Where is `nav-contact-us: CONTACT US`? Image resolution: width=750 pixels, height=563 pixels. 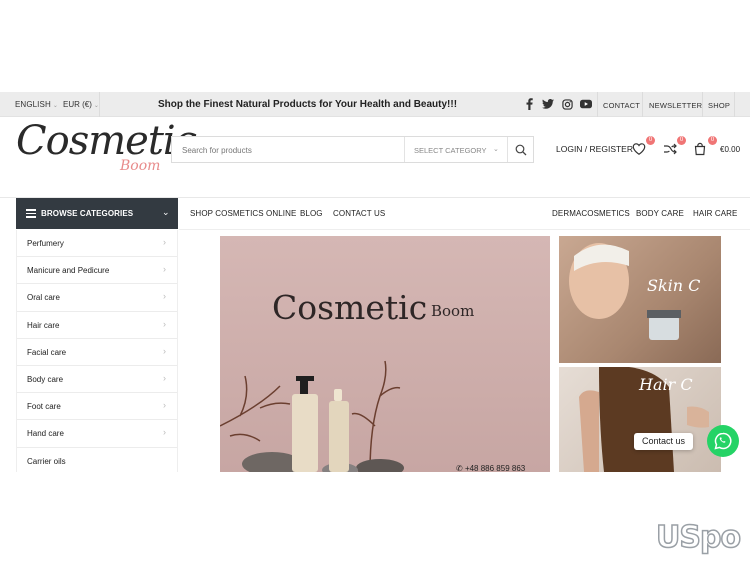 nav-contact-us: CONTACT US is located at coordinates (359, 213).